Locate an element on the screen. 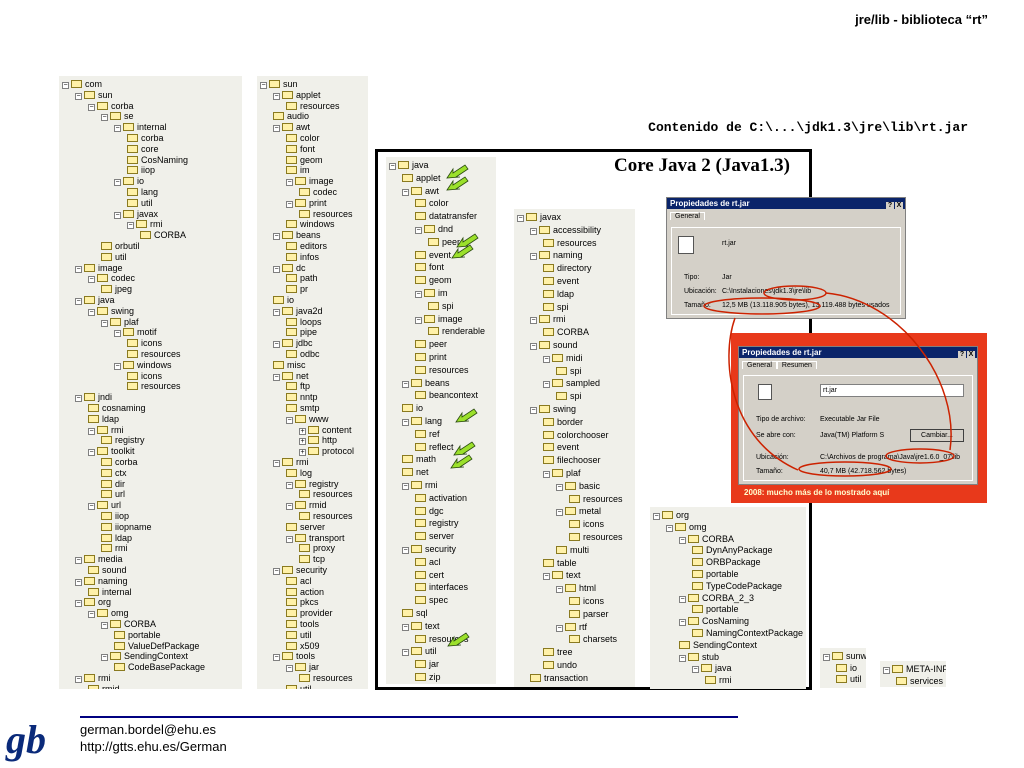 Image resolution: width=1024 pixels, height=768 pixels. folder-tree-item: − metal is located at coordinates (578, 511).